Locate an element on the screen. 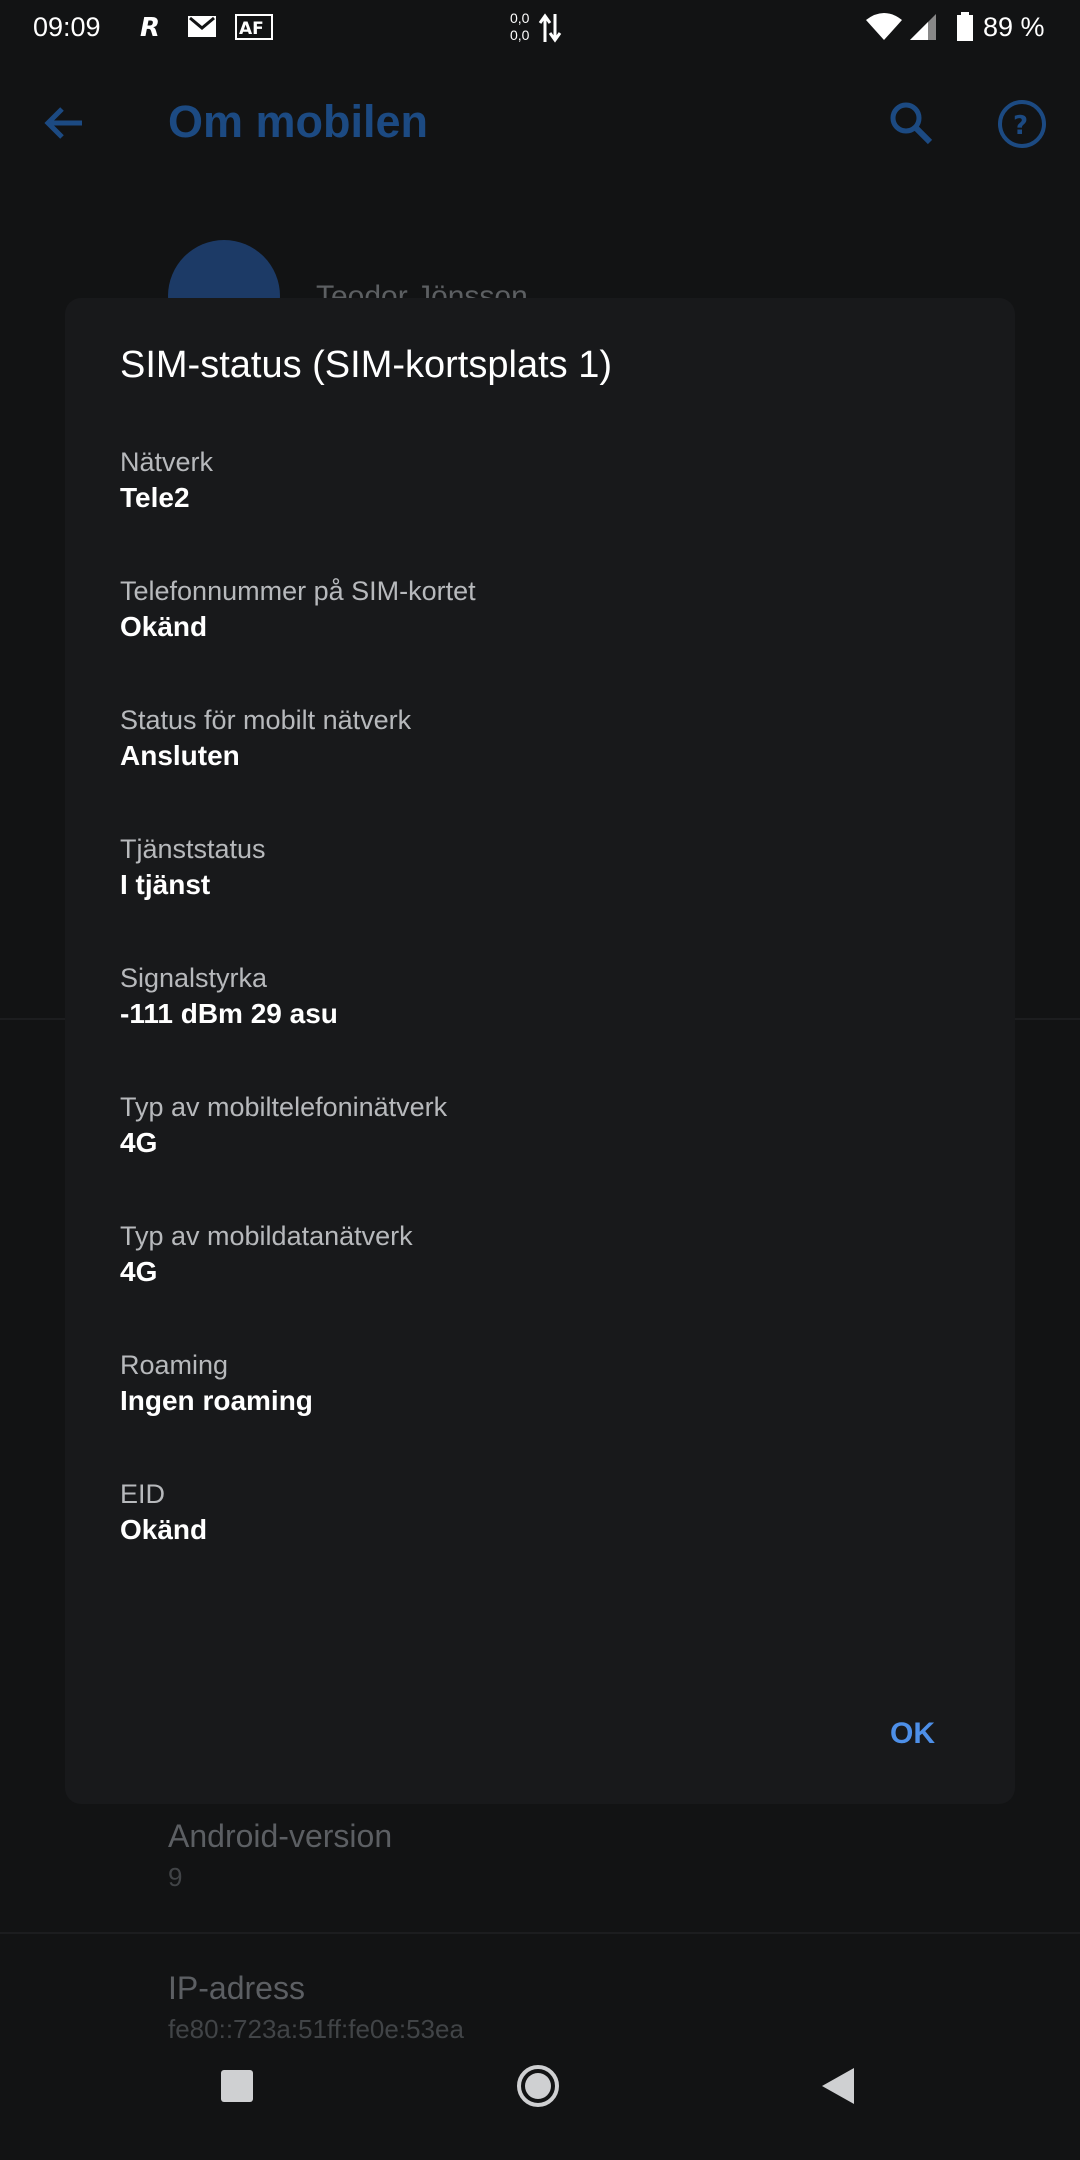 Image resolution: width=1080 pixels, height=2160 pixels. ok-button: OK is located at coordinates (912, 1734).